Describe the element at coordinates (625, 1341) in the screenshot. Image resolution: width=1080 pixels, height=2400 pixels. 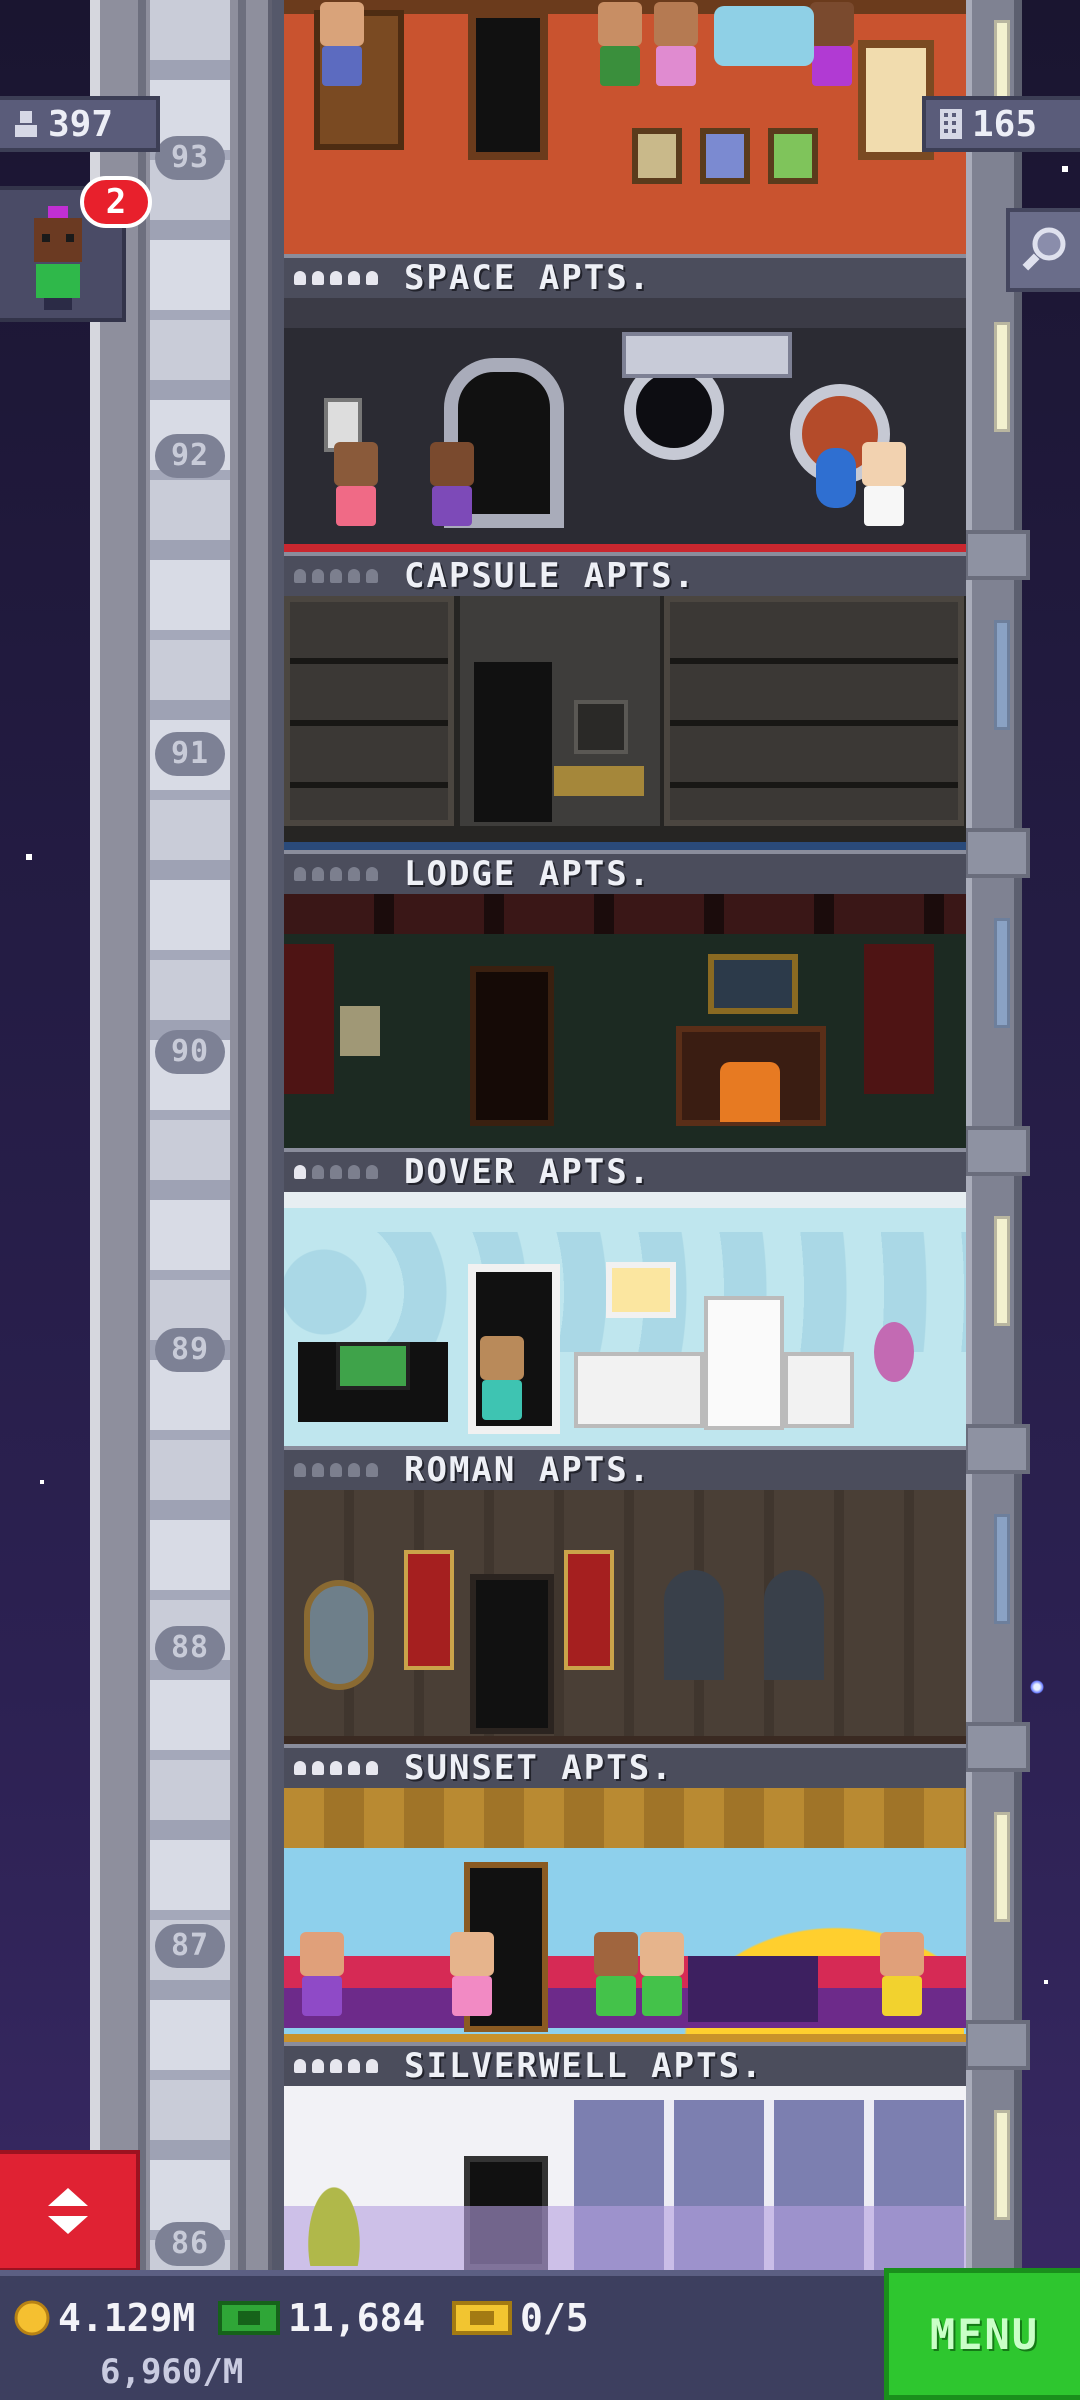
I see `floor-roman-apts: ROMAN APTS.` at that location.